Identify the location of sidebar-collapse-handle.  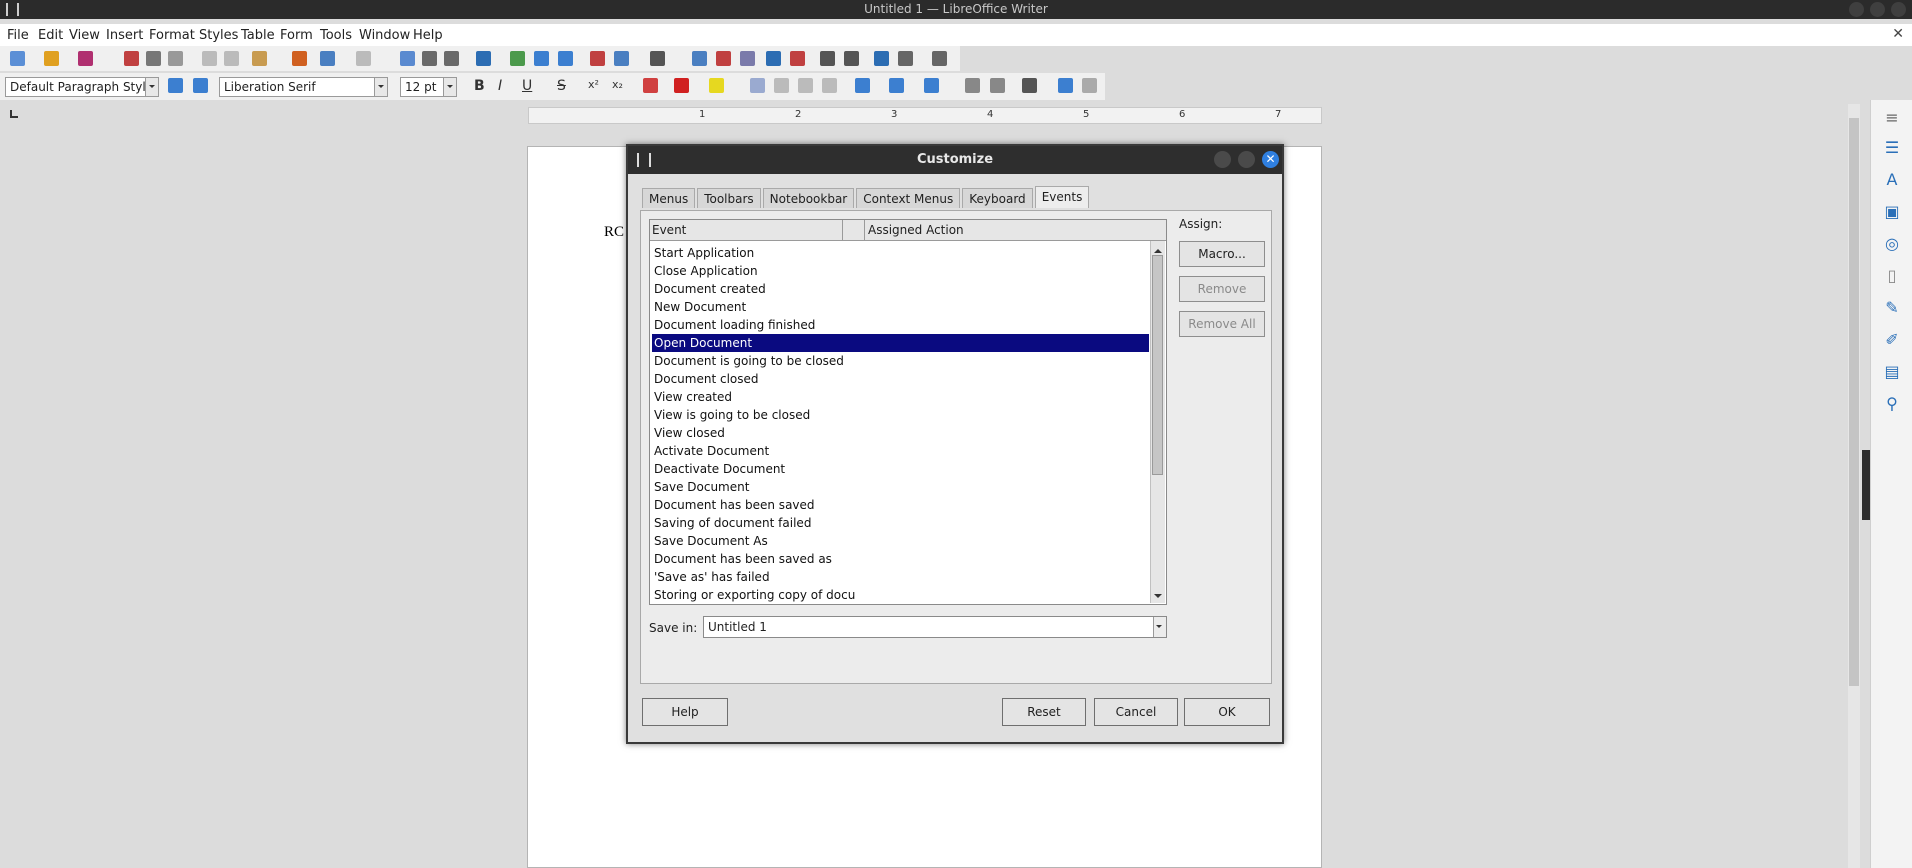
(1866, 485).